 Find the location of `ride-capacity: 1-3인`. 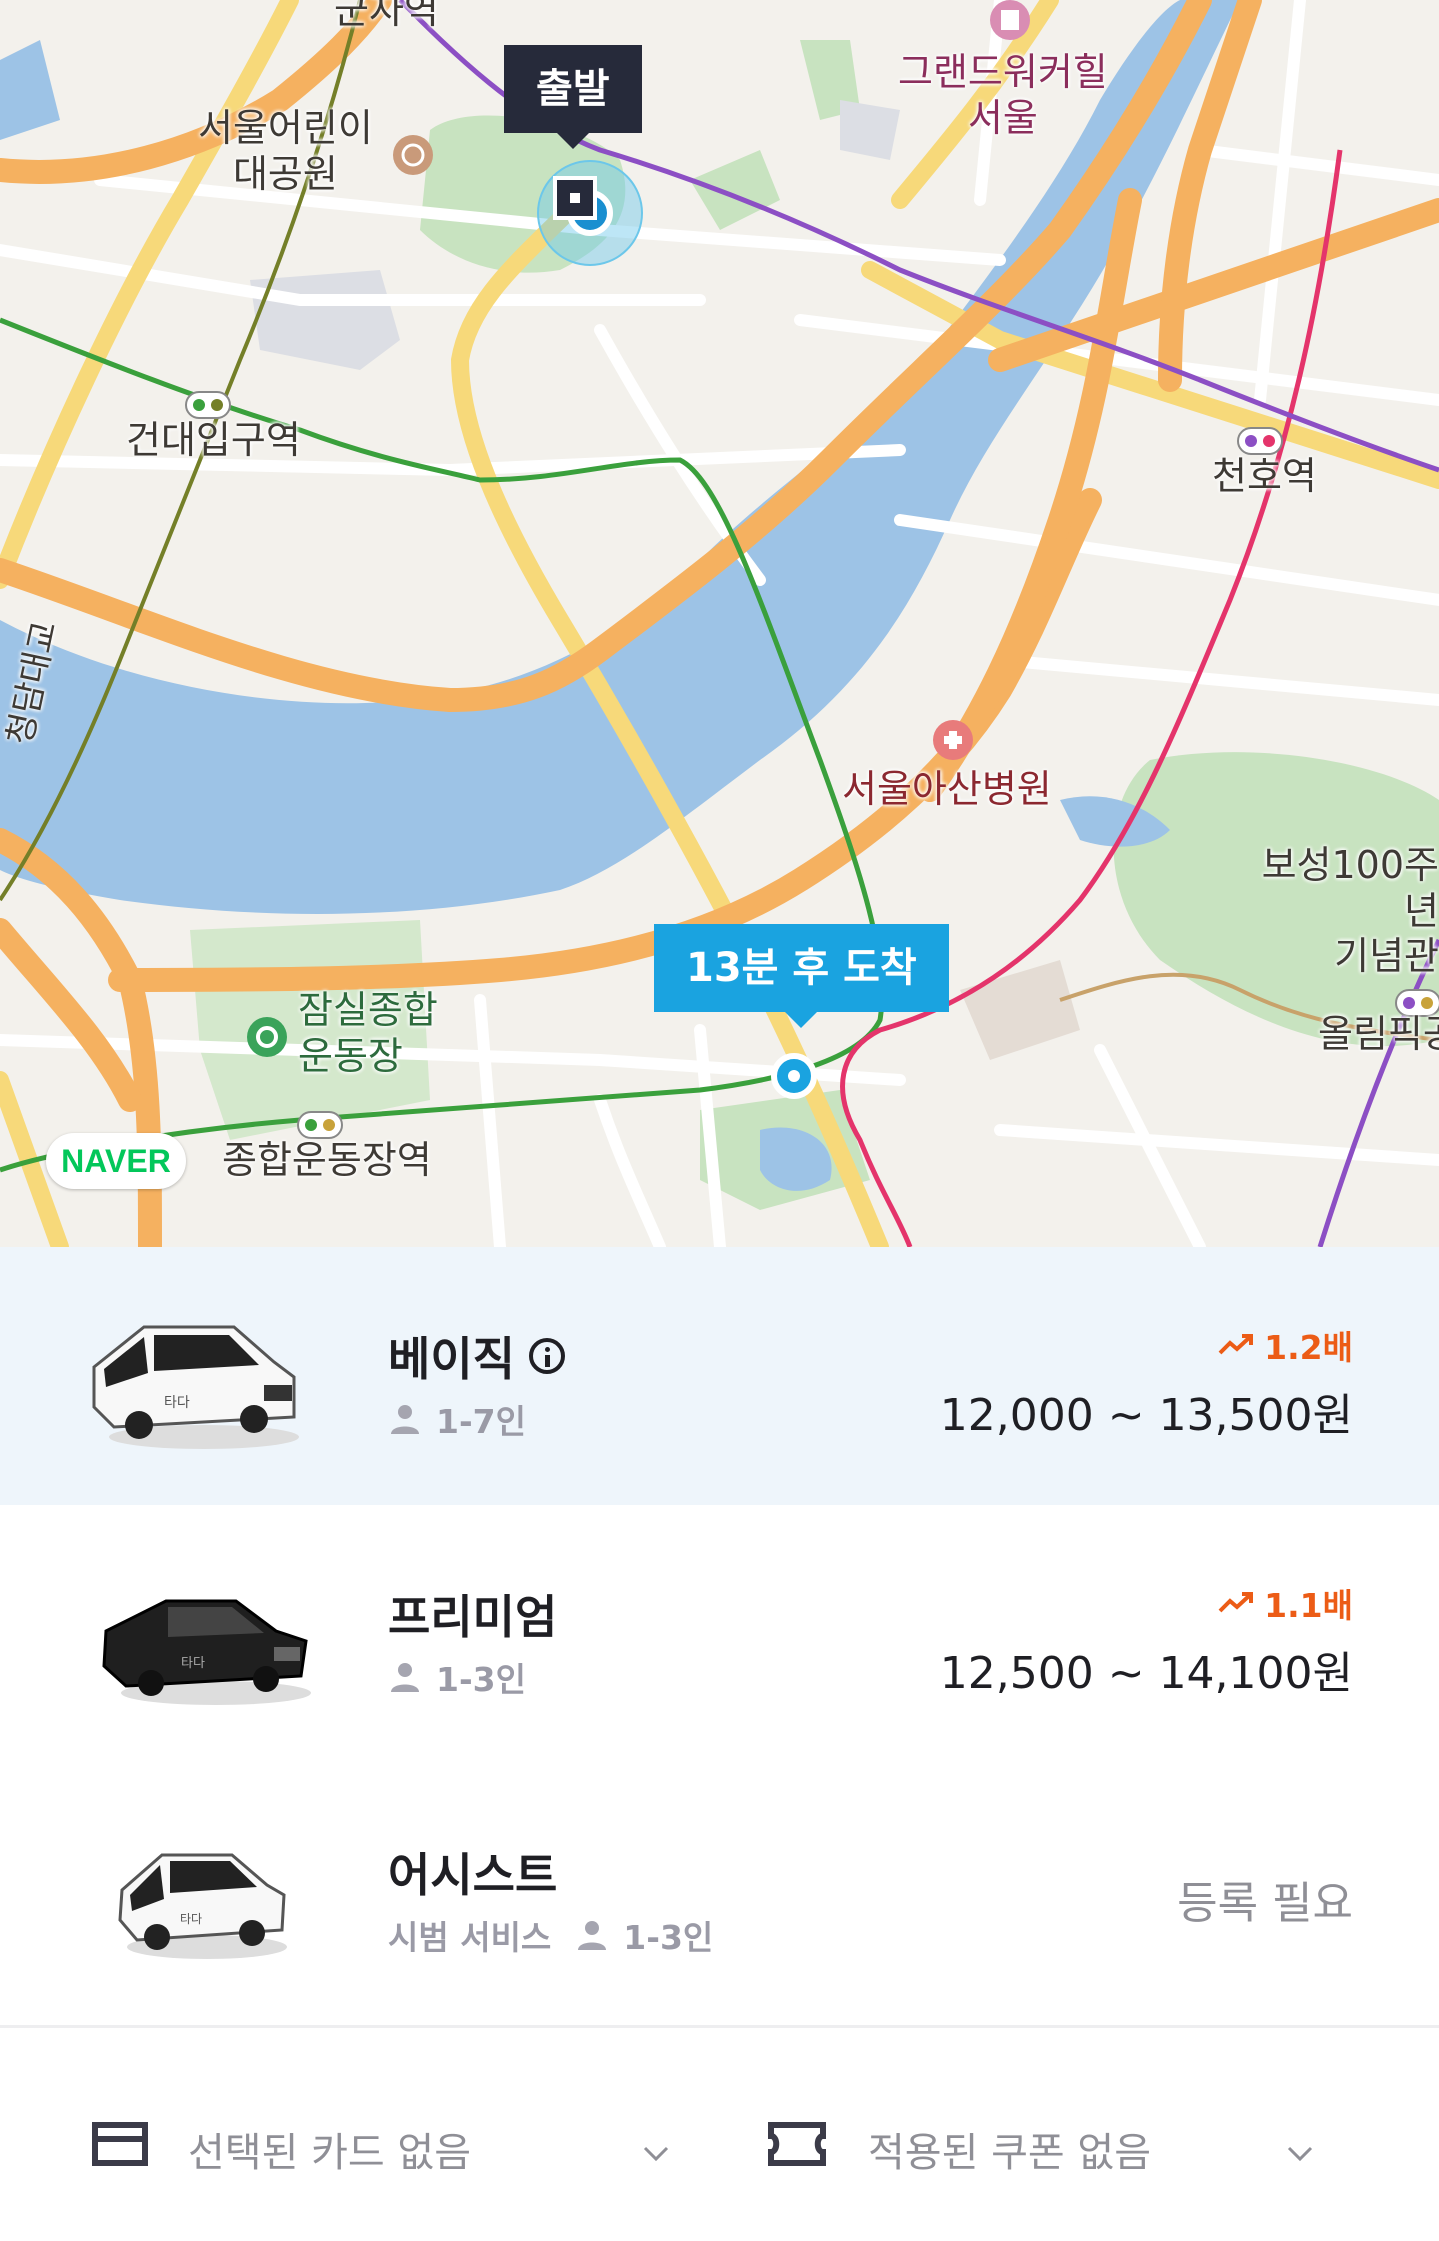

ride-capacity: 1-3인 is located at coordinates (457, 1677).